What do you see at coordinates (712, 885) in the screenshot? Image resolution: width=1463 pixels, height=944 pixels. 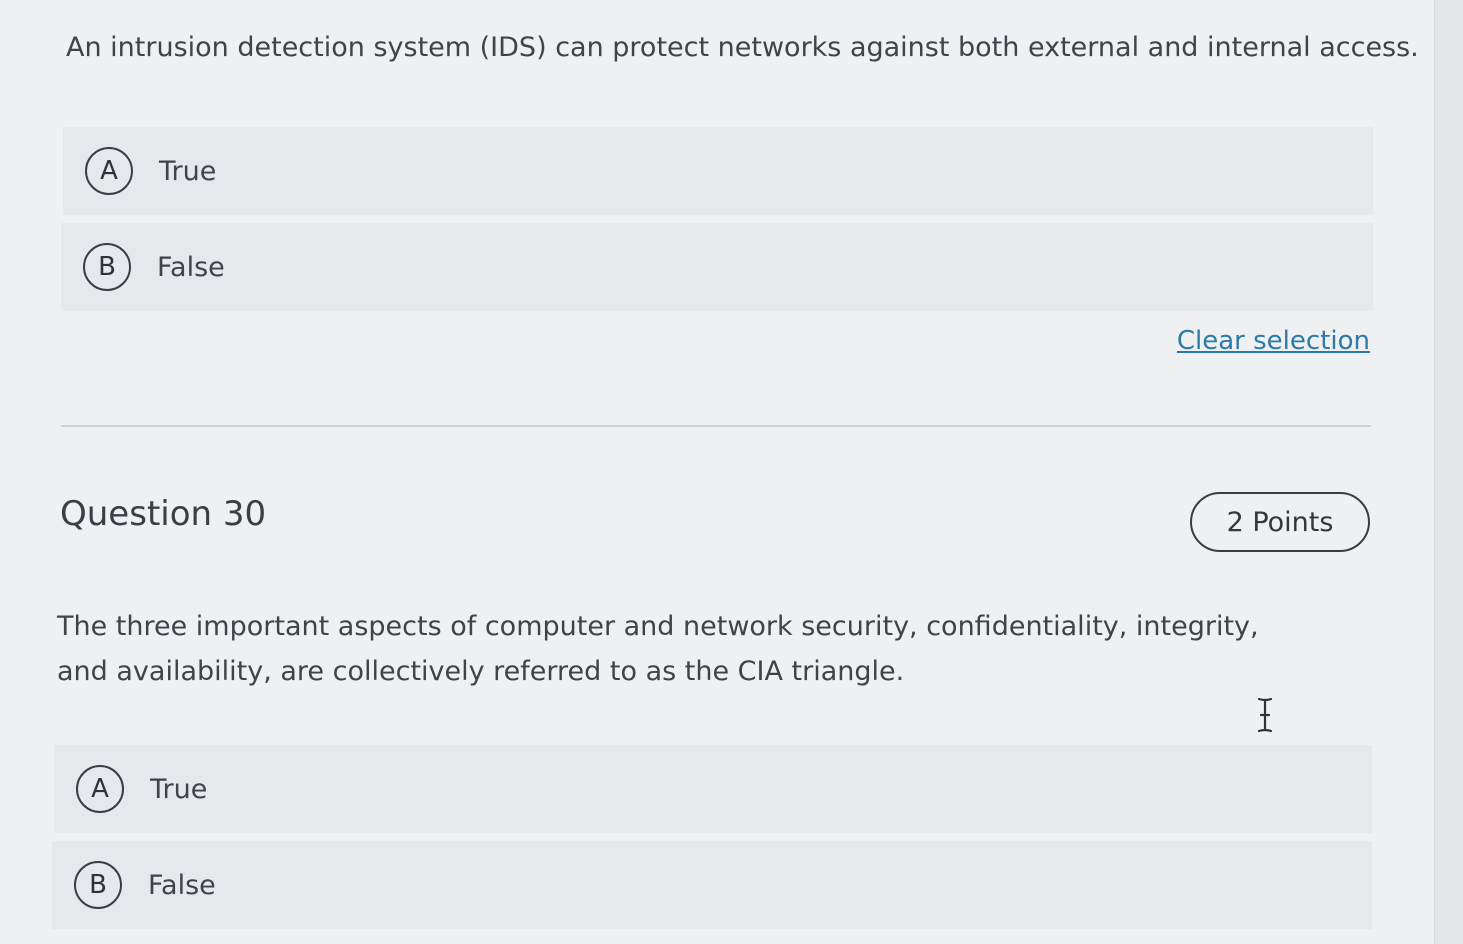 I see `option-b: B False` at bounding box center [712, 885].